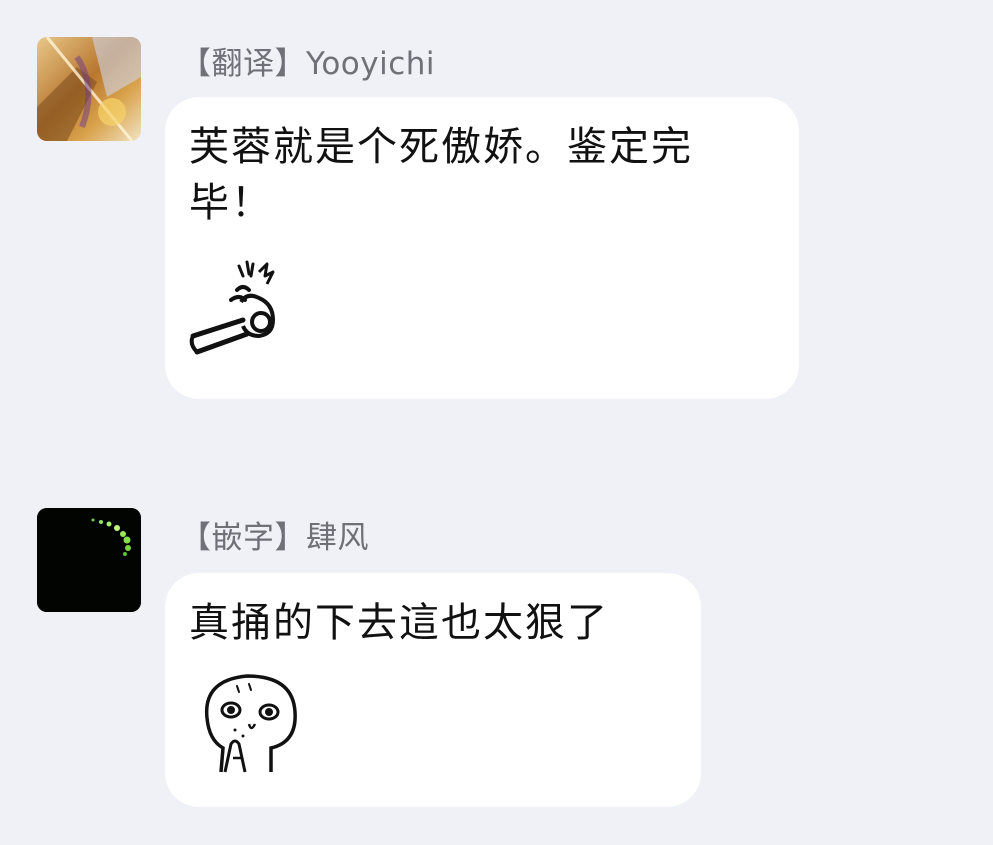 The width and height of the screenshot is (993, 845). What do you see at coordinates (371, 64) in the screenshot?
I see `sender-username: Yooyichi` at bounding box center [371, 64].